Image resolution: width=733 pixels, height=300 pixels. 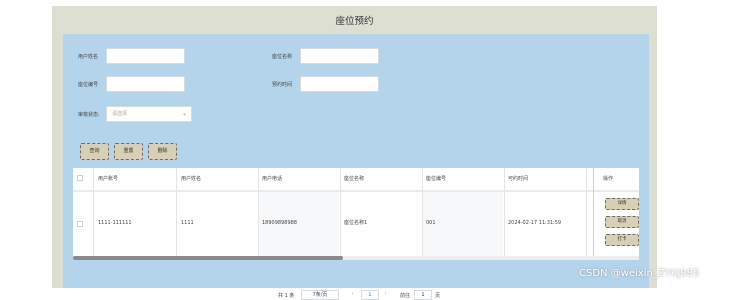 I want to click on header-seat-name: 座位名称, so click(x=354, y=179).